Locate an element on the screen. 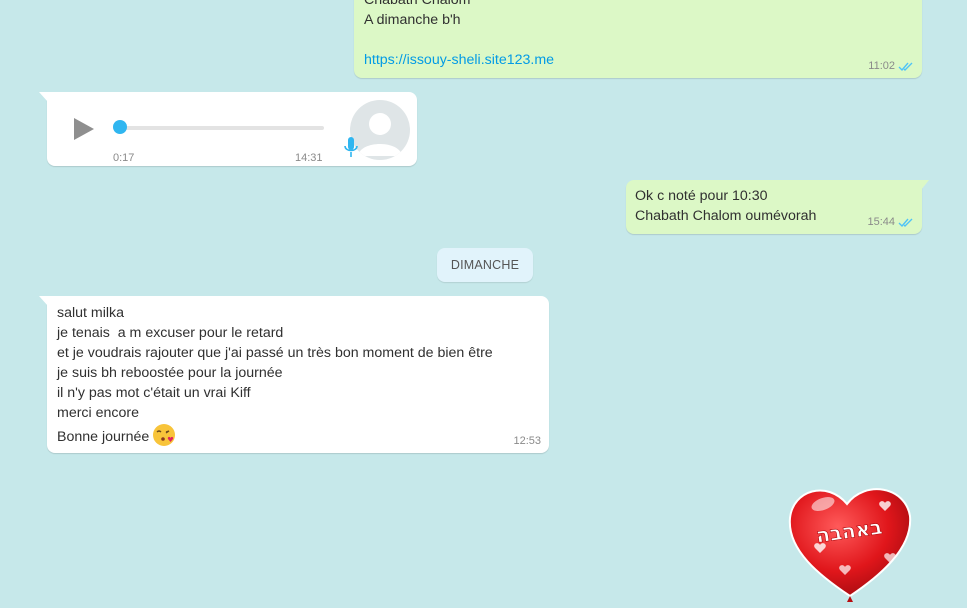 This screenshot has height=608, width=967. message-link: https://issouy-sheli.site123.me is located at coordinates (638, 60).